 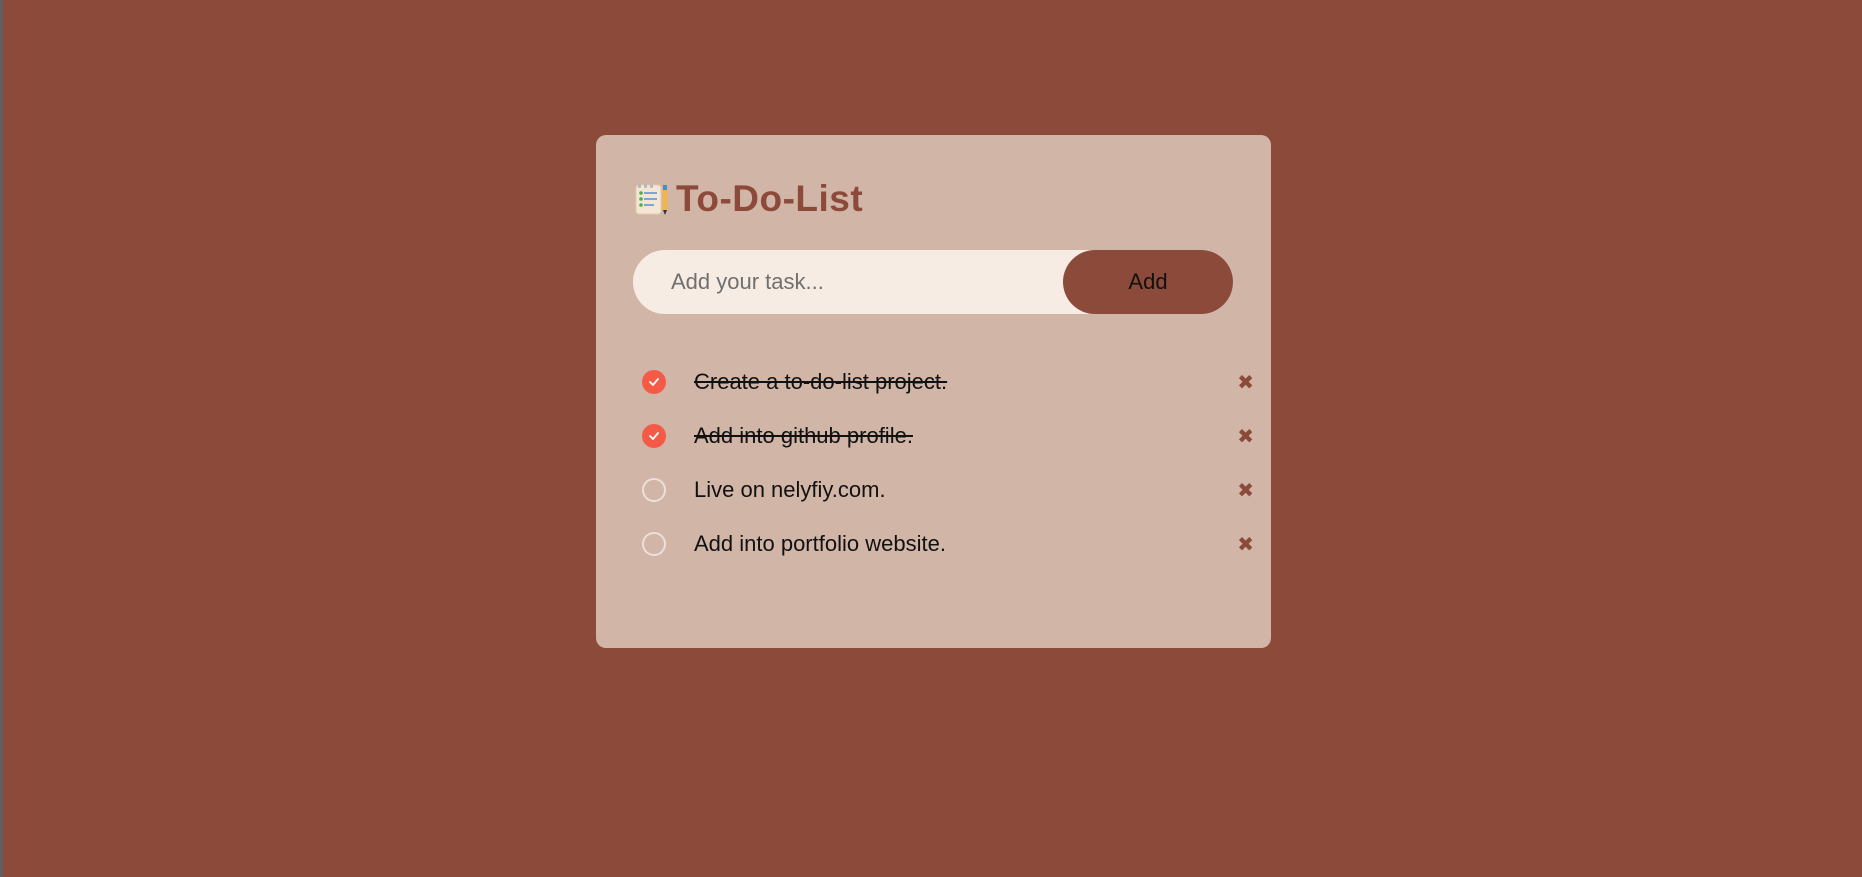 I want to click on add-task-bar: Add, so click(x=933, y=282).